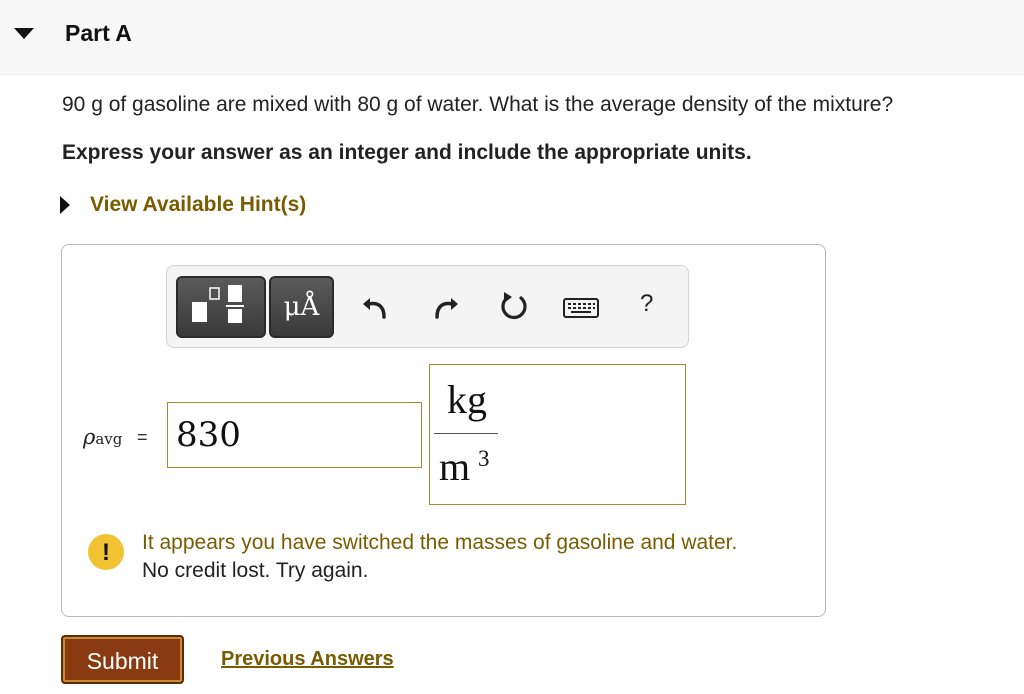  Describe the element at coordinates (24, 33) in the screenshot. I see `collapse-caret-icon` at that location.